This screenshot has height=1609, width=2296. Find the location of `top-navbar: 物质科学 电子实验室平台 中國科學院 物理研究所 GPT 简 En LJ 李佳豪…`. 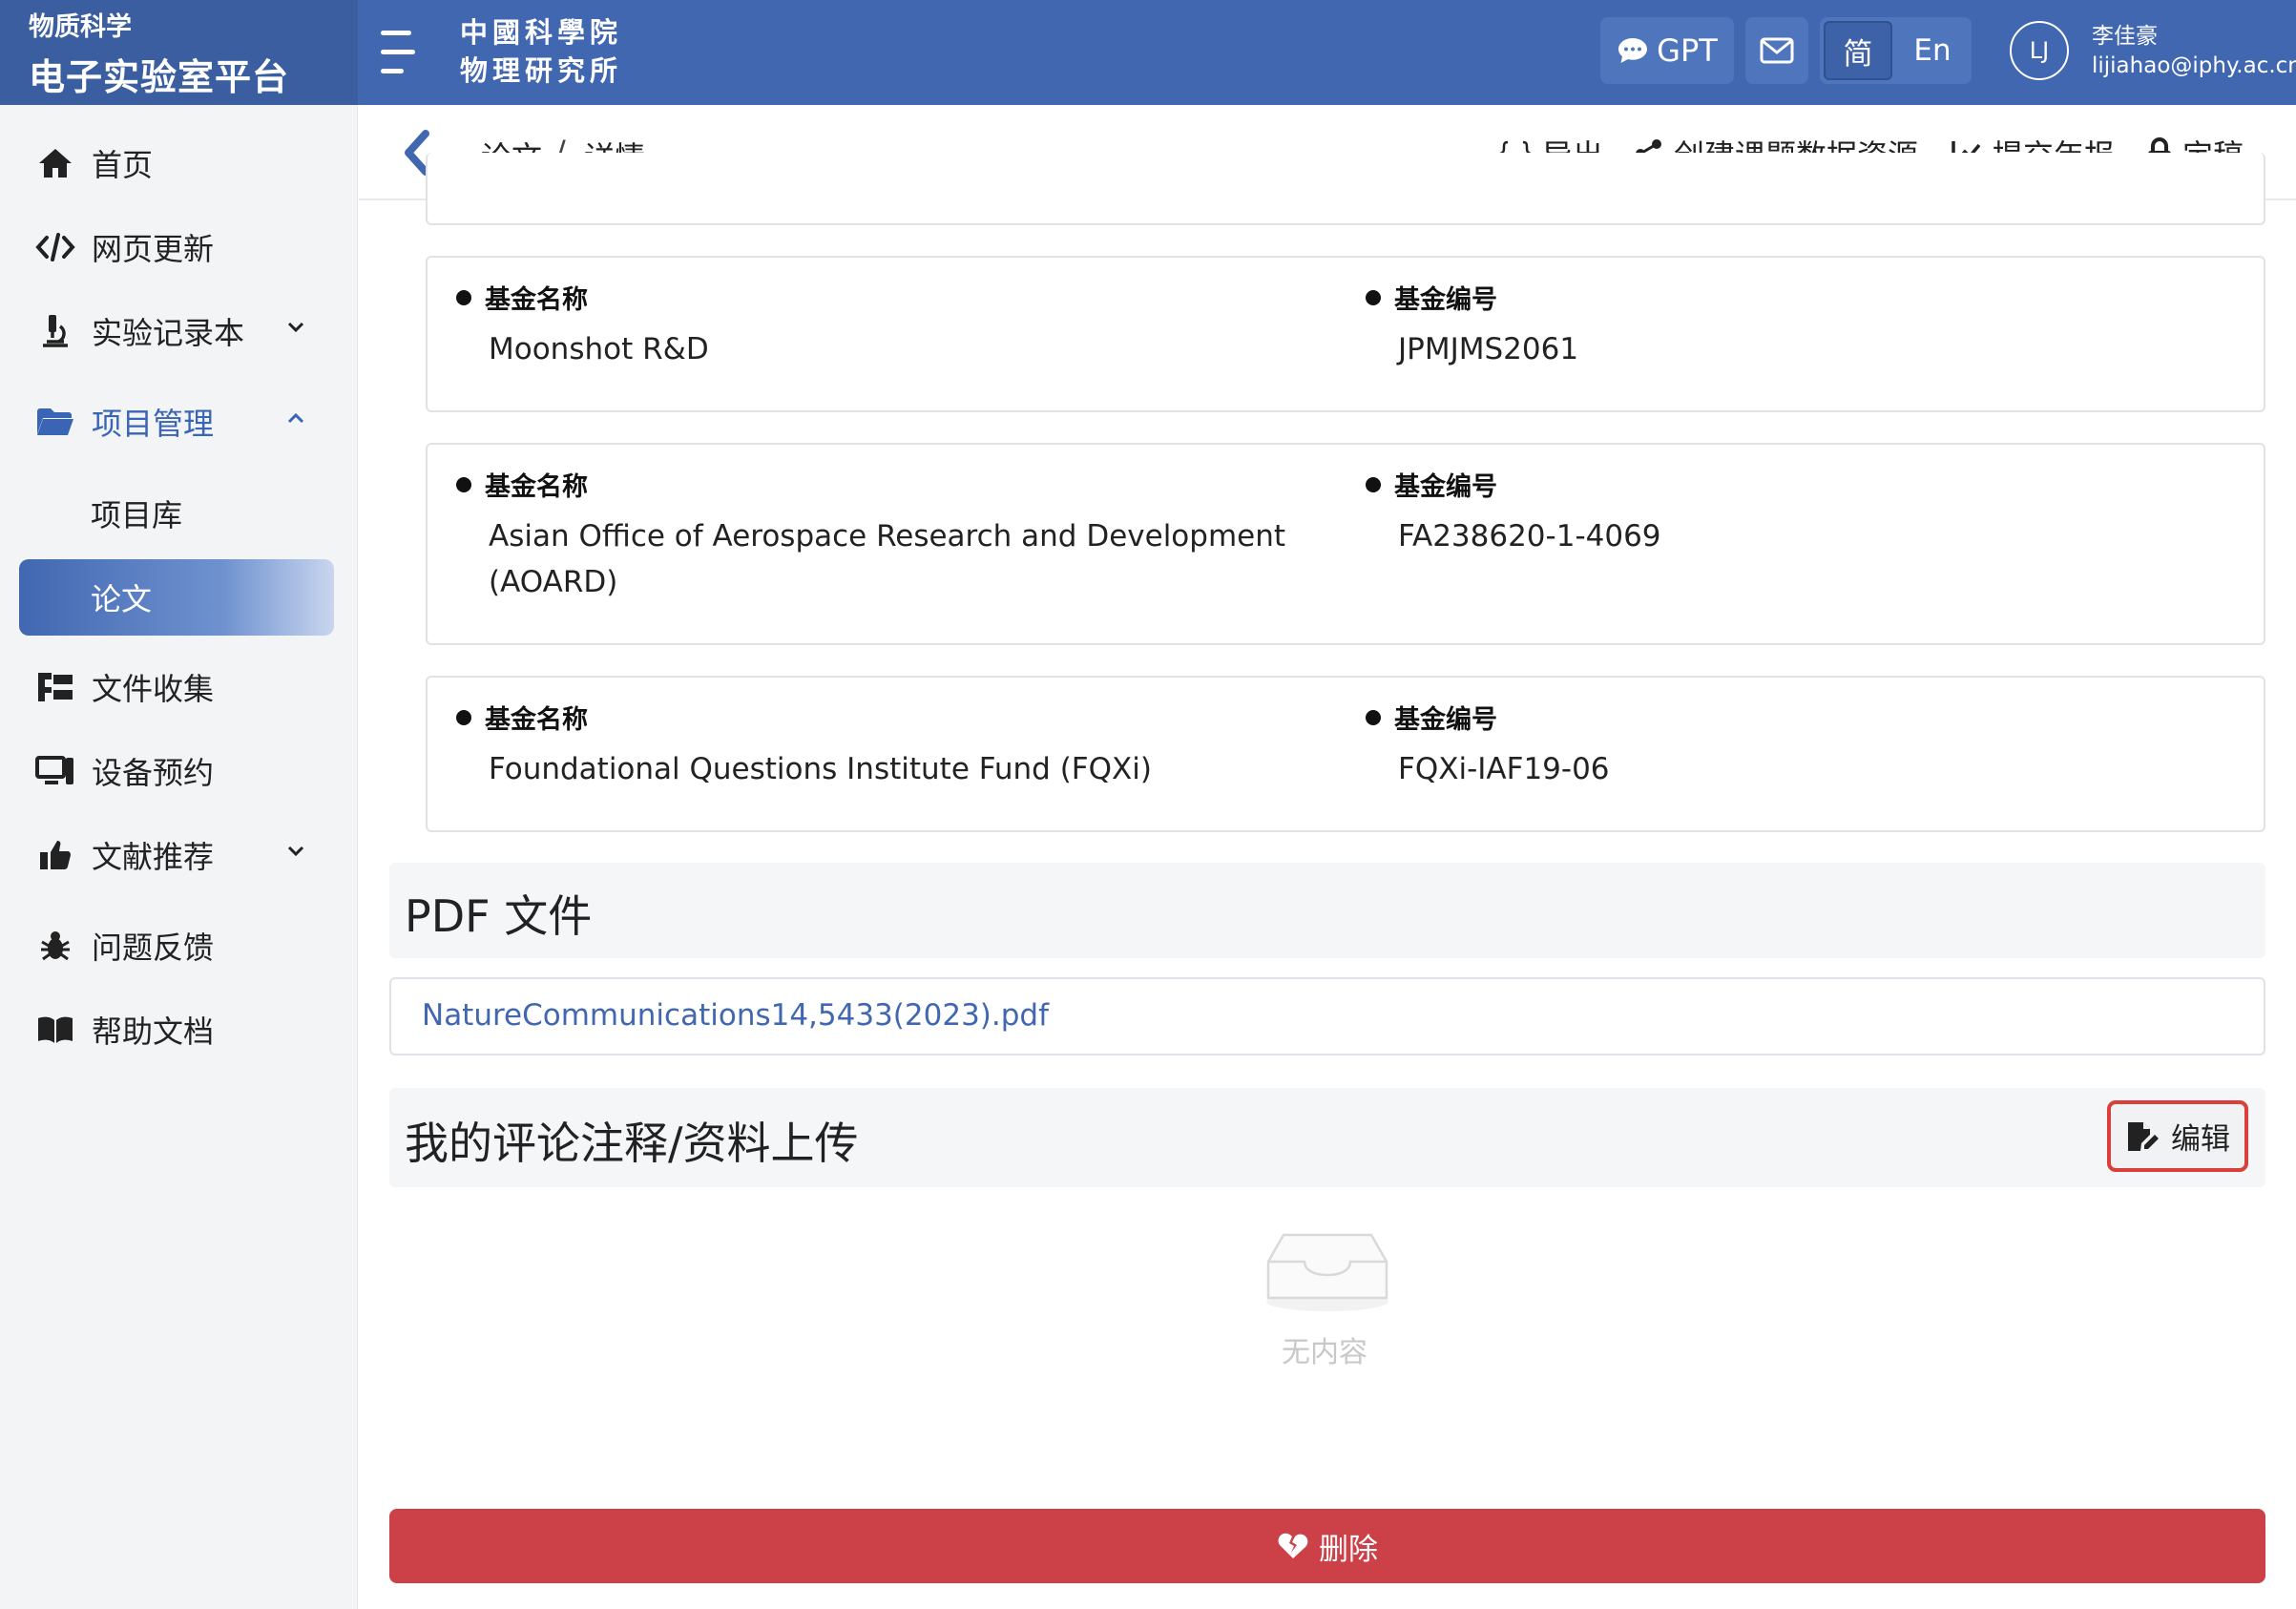

top-navbar: 物质科学 电子实验室平台 中國科學院 物理研究所 GPT 简 En LJ 李佳豪… is located at coordinates (1148, 52).